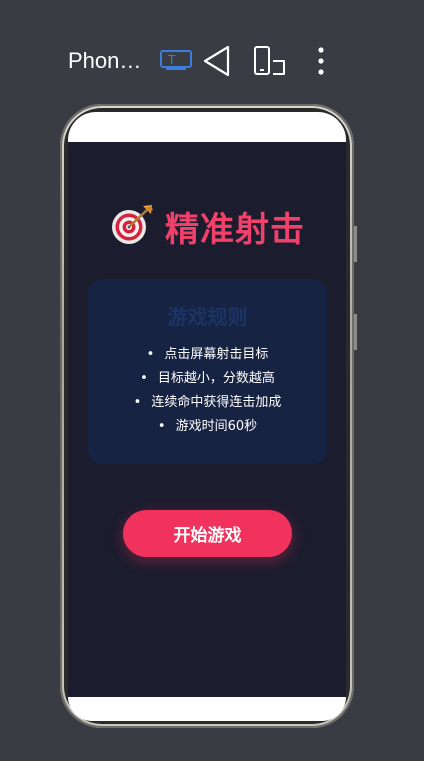 The width and height of the screenshot is (424, 761). What do you see at coordinates (207, 127) in the screenshot?
I see `status-bar` at bounding box center [207, 127].